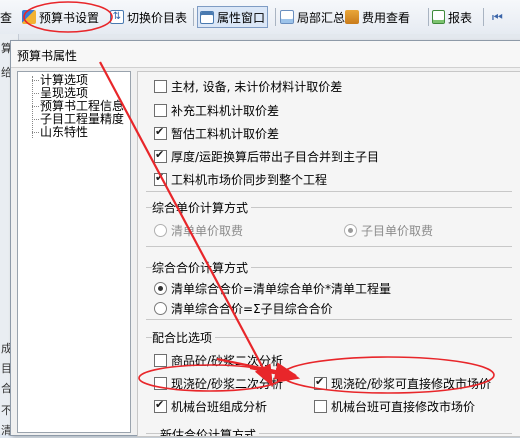  What do you see at coordinates (202, 207) in the screenshot?
I see `unit-price-group-title: 综合单价计算方式` at bounding box center [202, 207].